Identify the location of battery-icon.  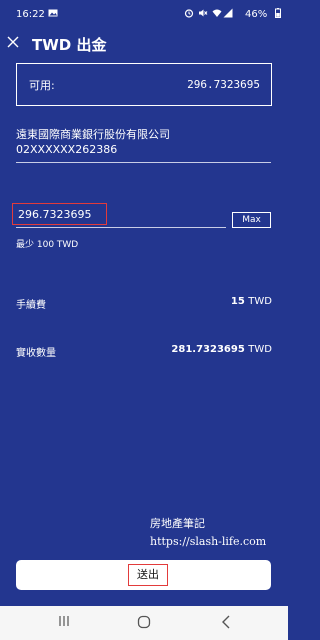
(278, 13).